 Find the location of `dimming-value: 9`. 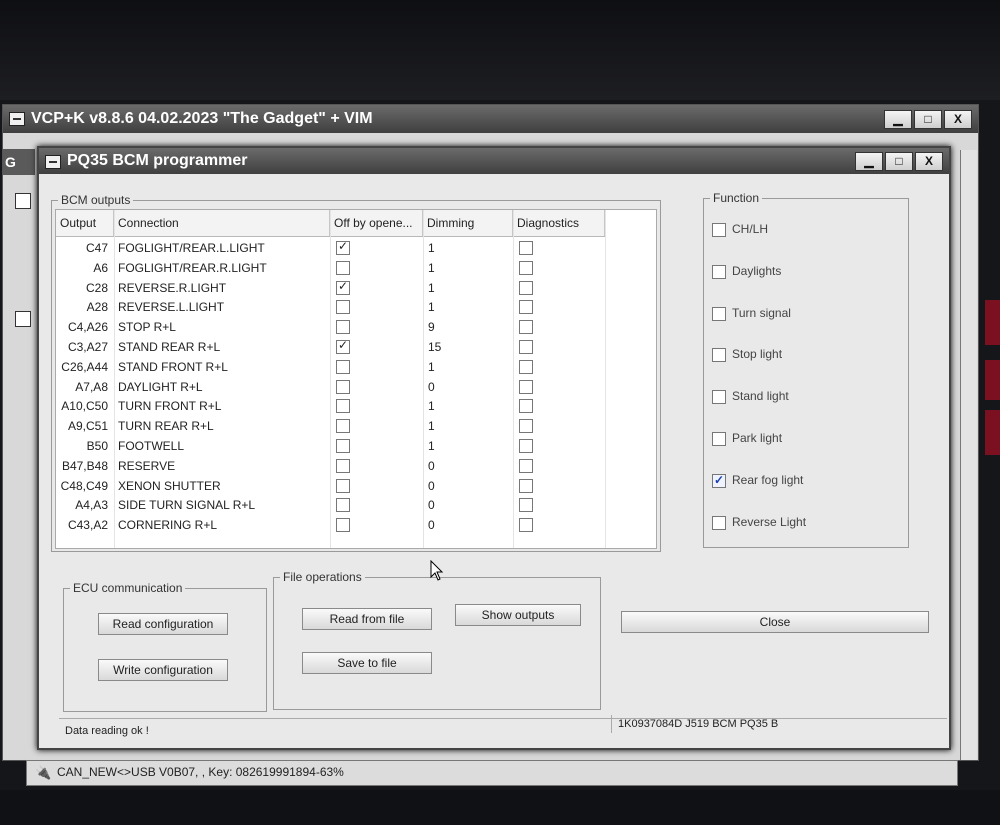

dimming-value: 9 is located at coordinates (431, 327).